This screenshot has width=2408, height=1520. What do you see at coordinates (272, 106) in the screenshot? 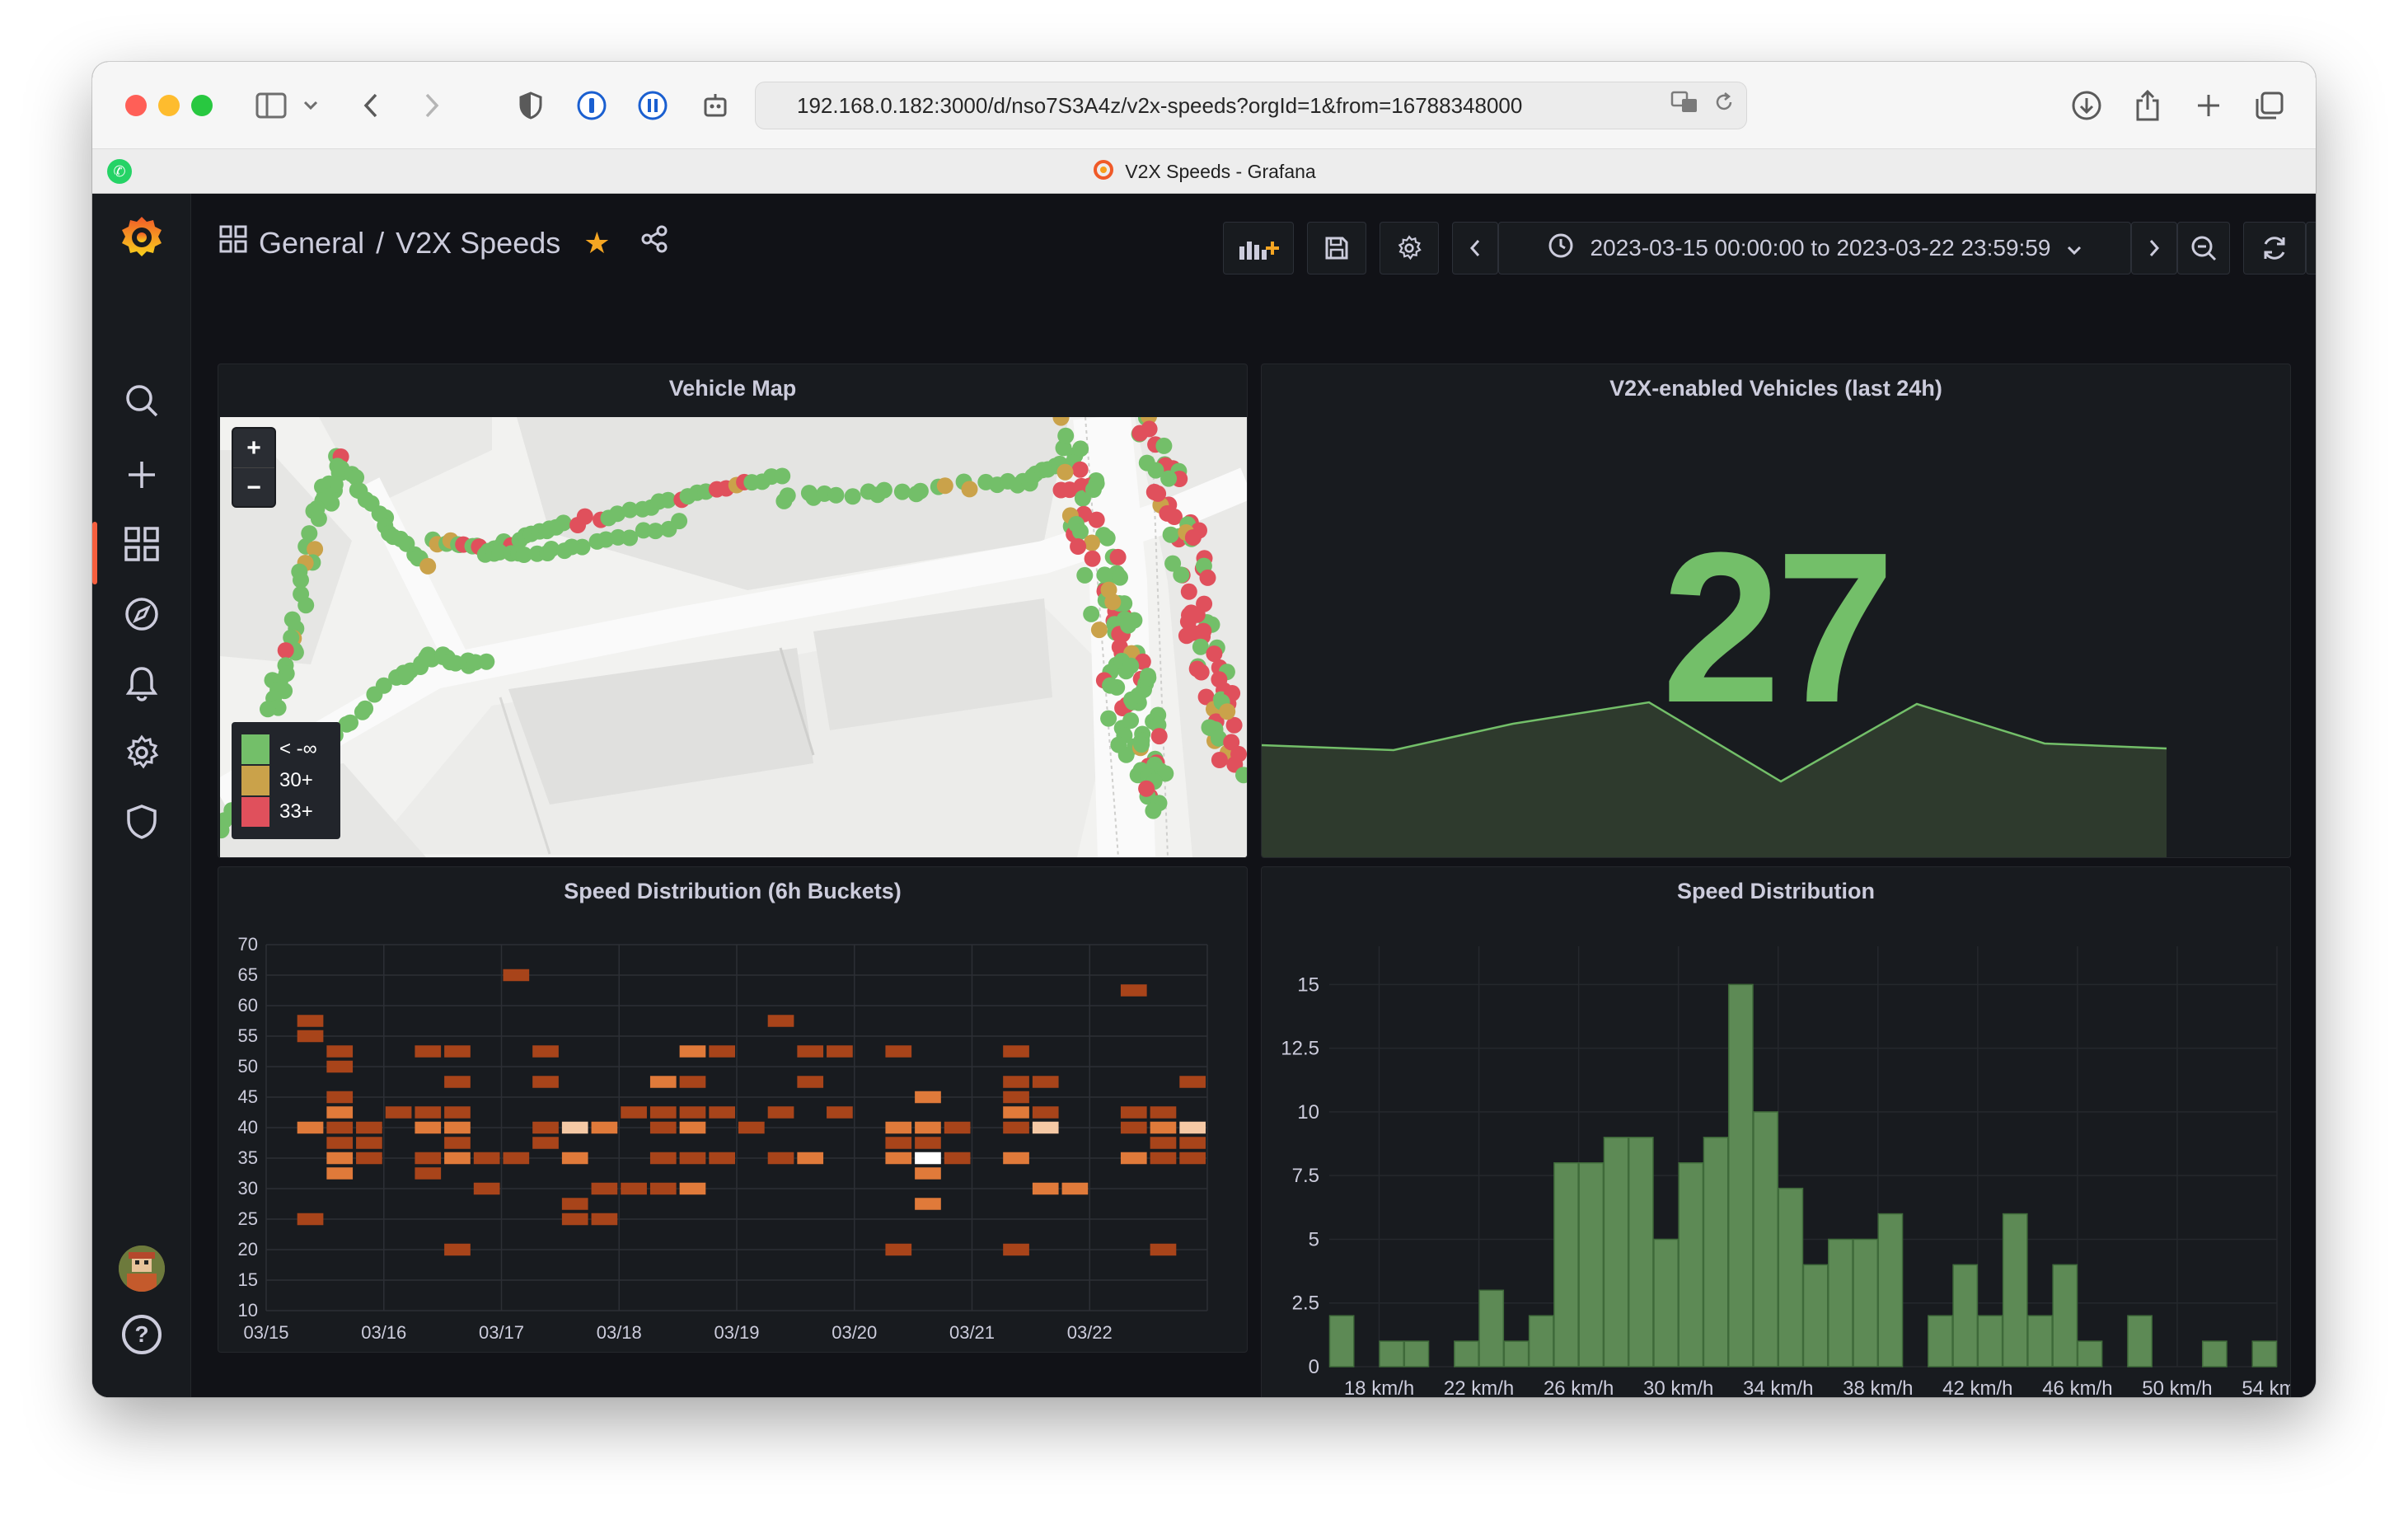
I see `sidebar-toggle-icon` at bounding box center [272, 106].